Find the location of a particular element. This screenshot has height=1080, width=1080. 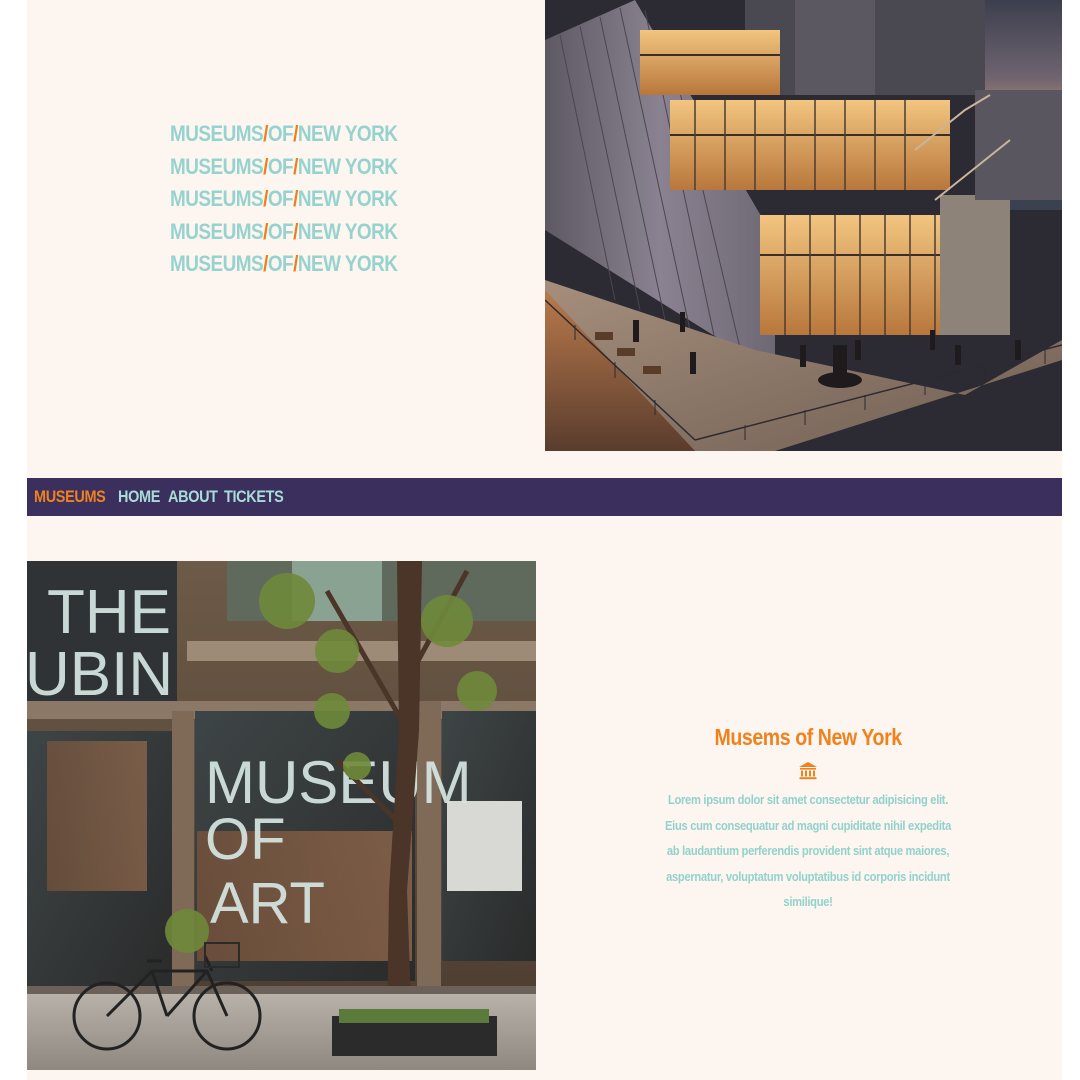

navbar: MUSEUMS HOME ABOUT TICKETS is located at coordinates (544, 497).